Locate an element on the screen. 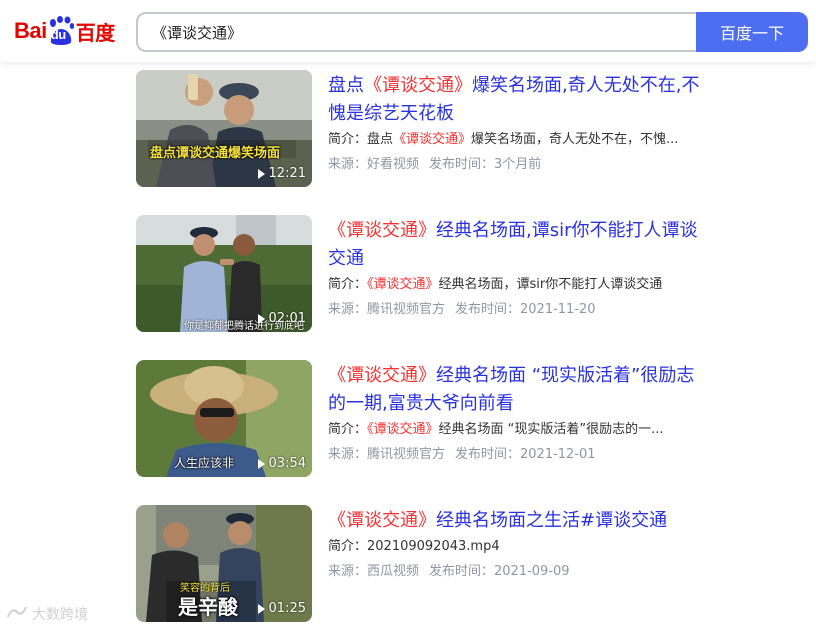 This screenshot has height=631, width=816. header: Bai du 百度 《谭谈交通》 百度一下 is located at coordinates (408, 31).